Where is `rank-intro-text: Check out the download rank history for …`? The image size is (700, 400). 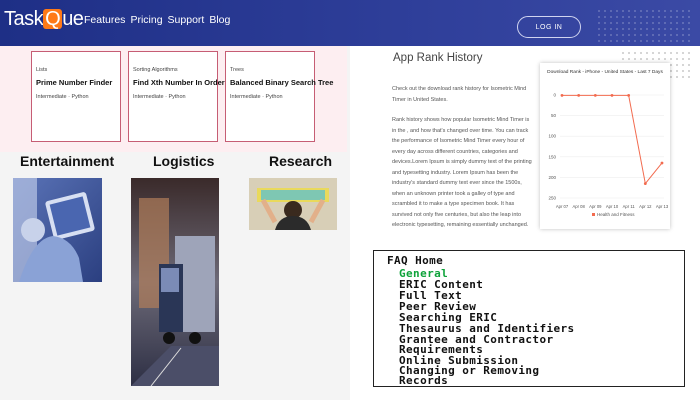 rank-intro-text: Check out the download rank history for … is located at coordinates (459, 94).